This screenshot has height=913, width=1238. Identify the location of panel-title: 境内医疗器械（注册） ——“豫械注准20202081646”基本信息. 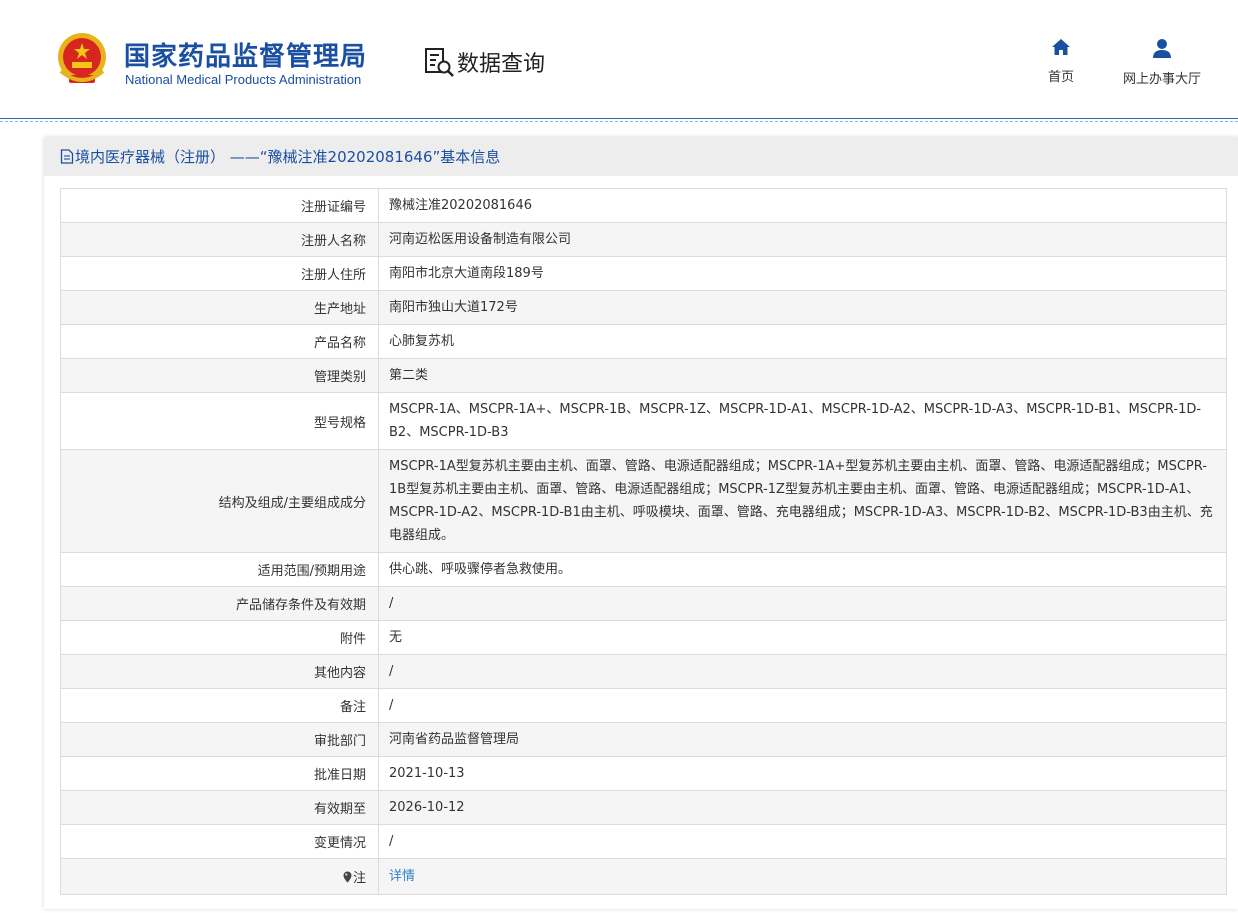
(641, 156).